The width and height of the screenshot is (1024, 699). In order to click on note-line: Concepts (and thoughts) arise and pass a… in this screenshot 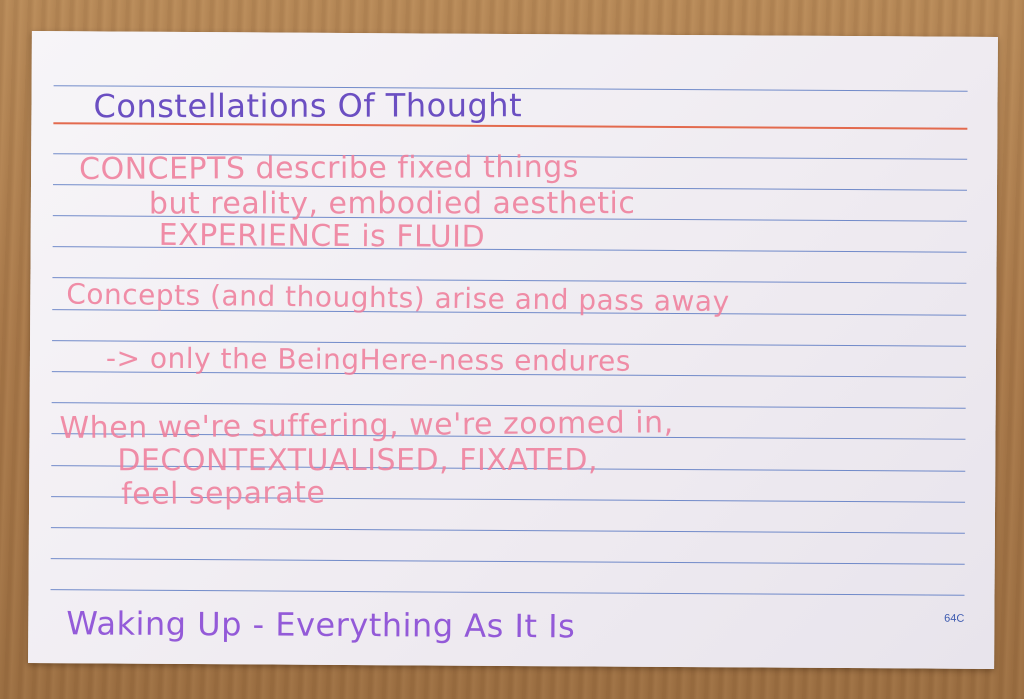, I will do `click(398, 298)`.